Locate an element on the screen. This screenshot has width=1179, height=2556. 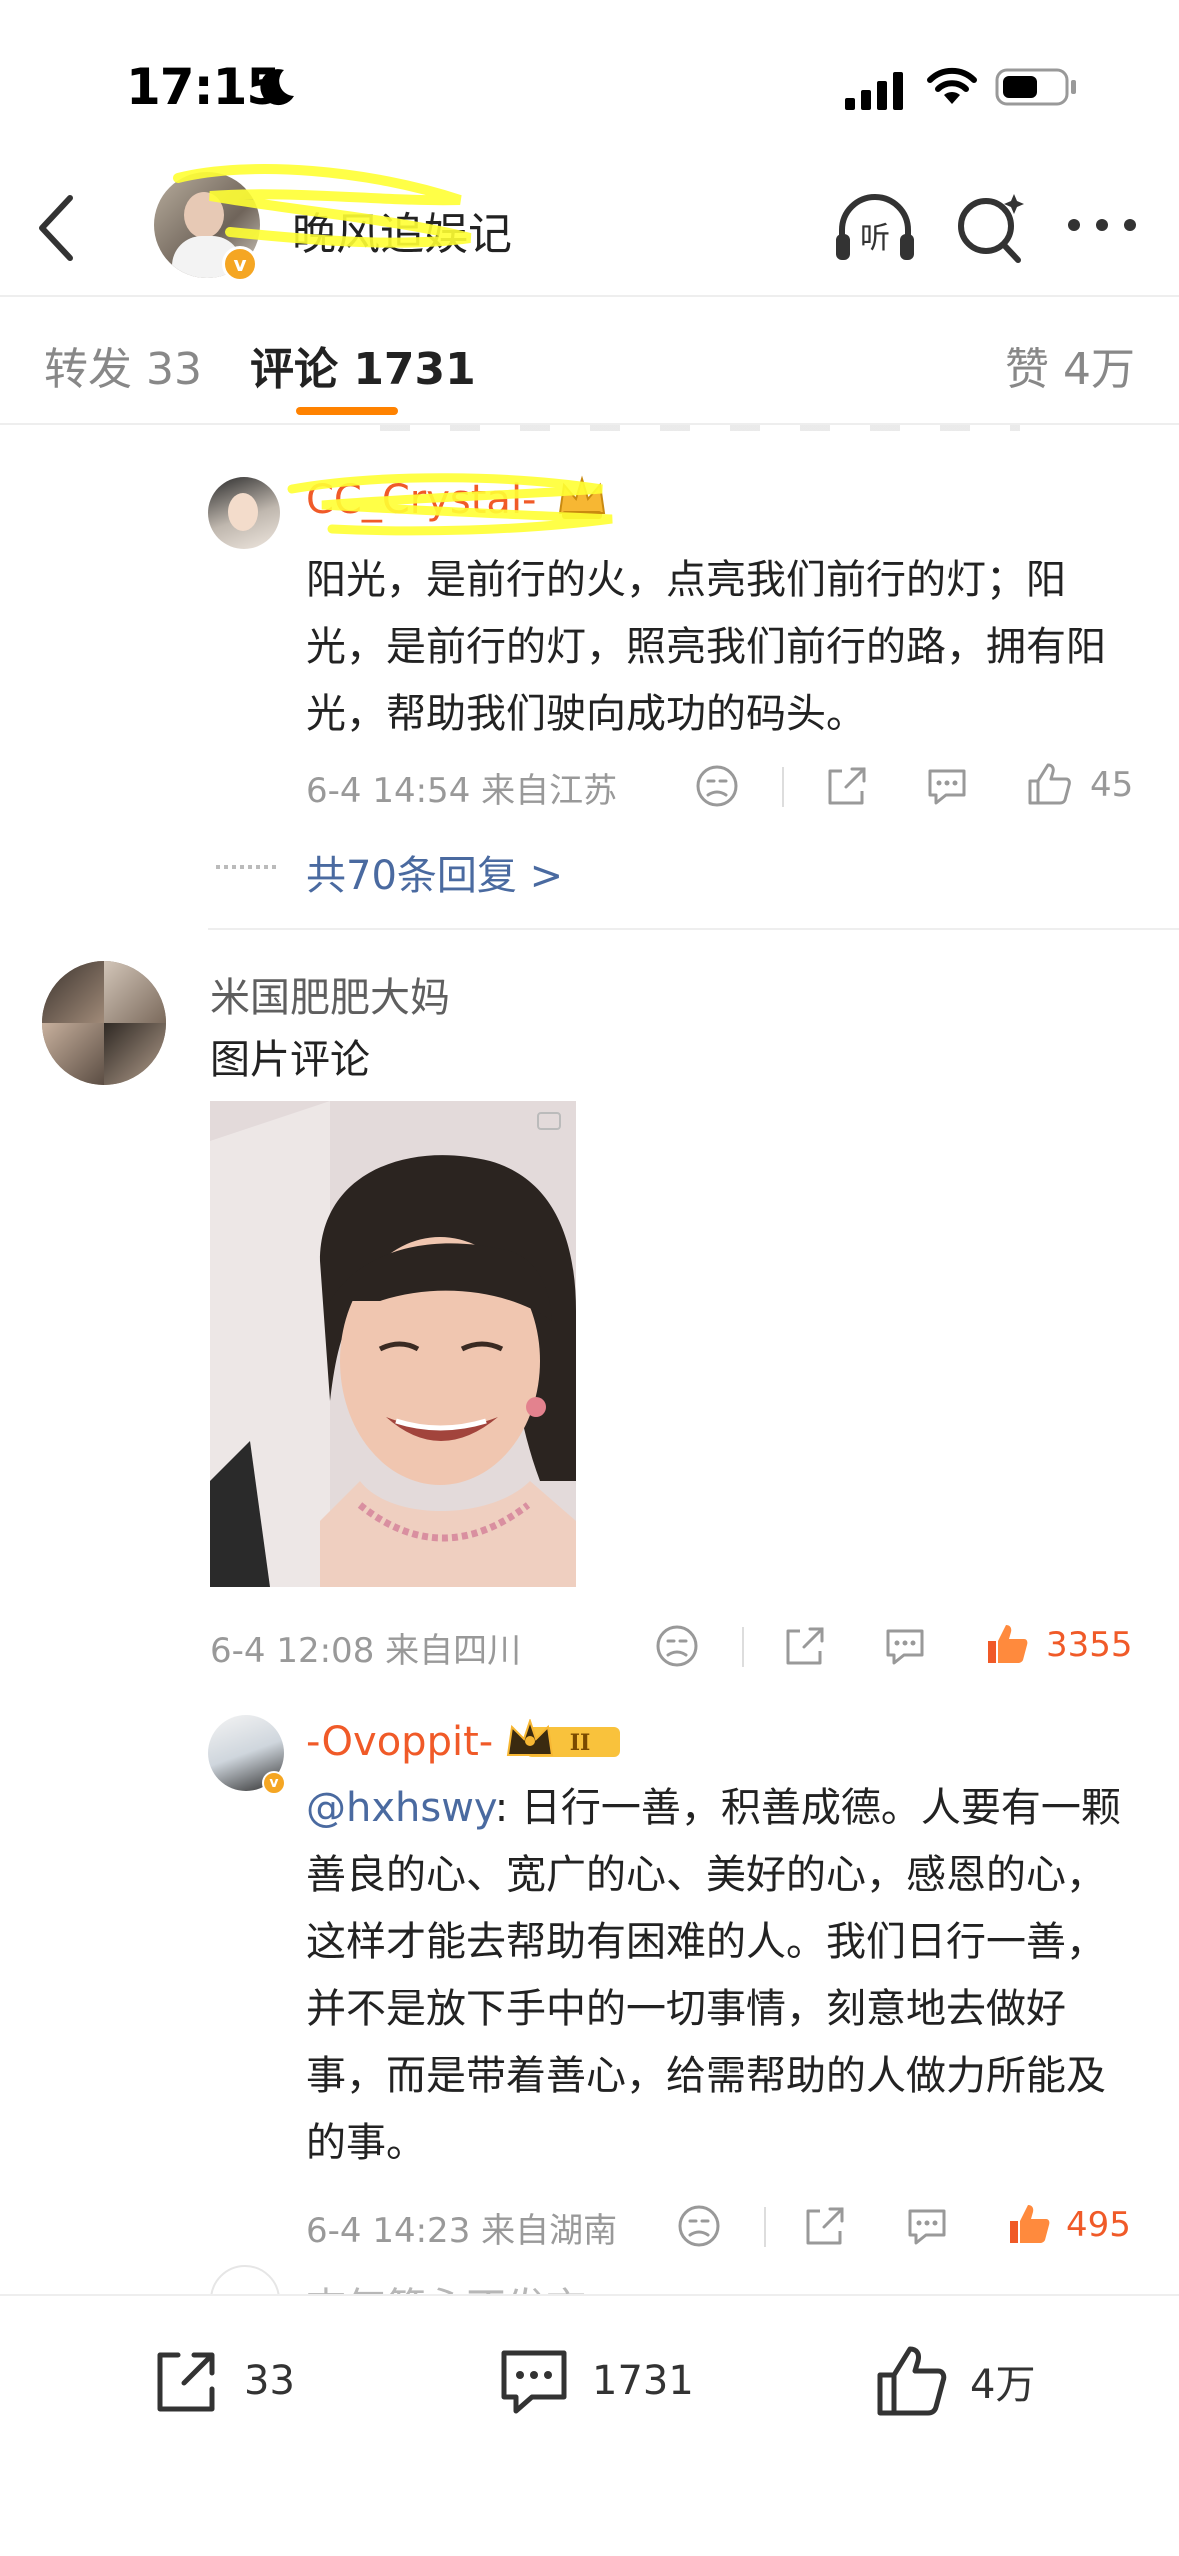
comment-icon is located at coordinates (534, 2382).